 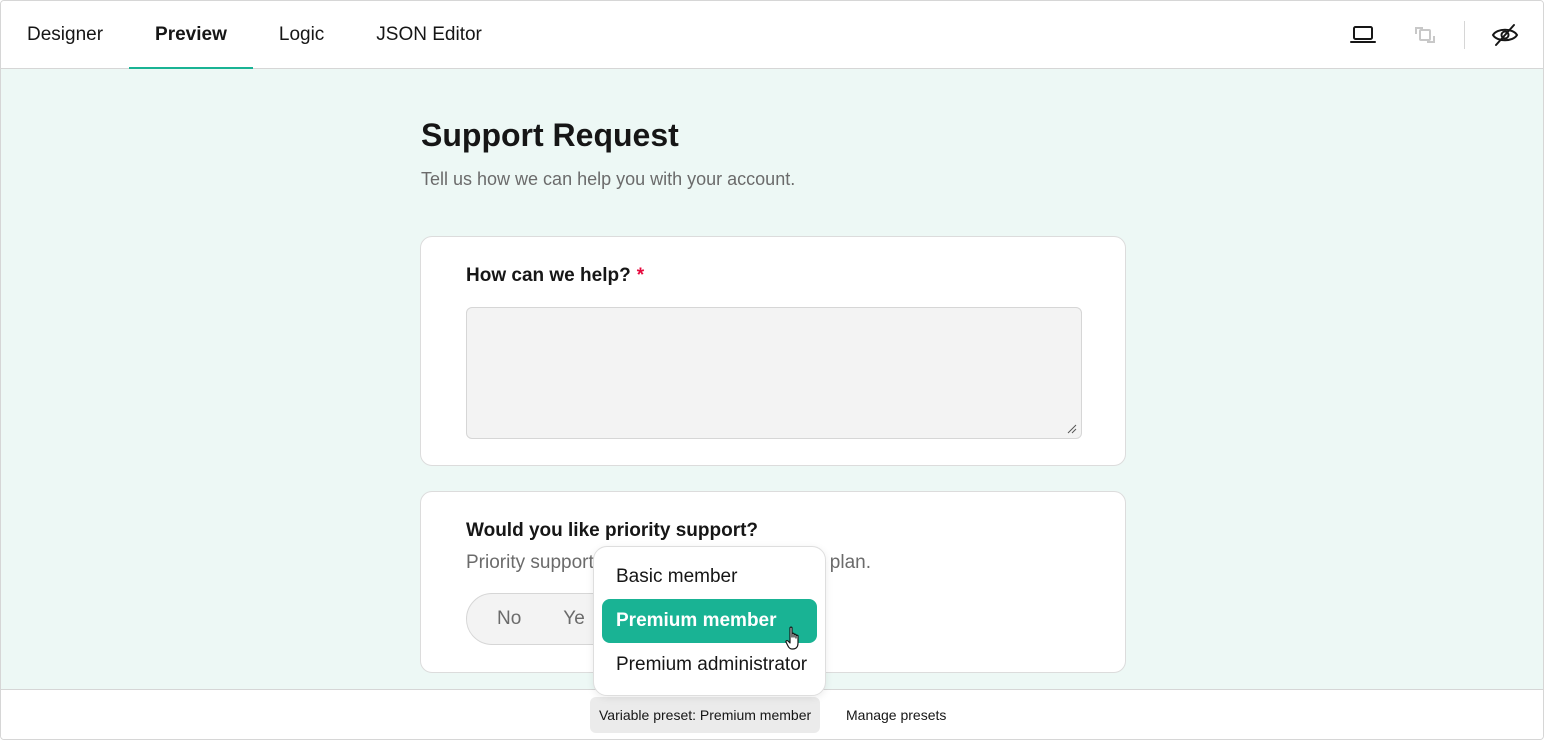 I want to click on hide-invisible-icon, so click(x=1505, y=35).